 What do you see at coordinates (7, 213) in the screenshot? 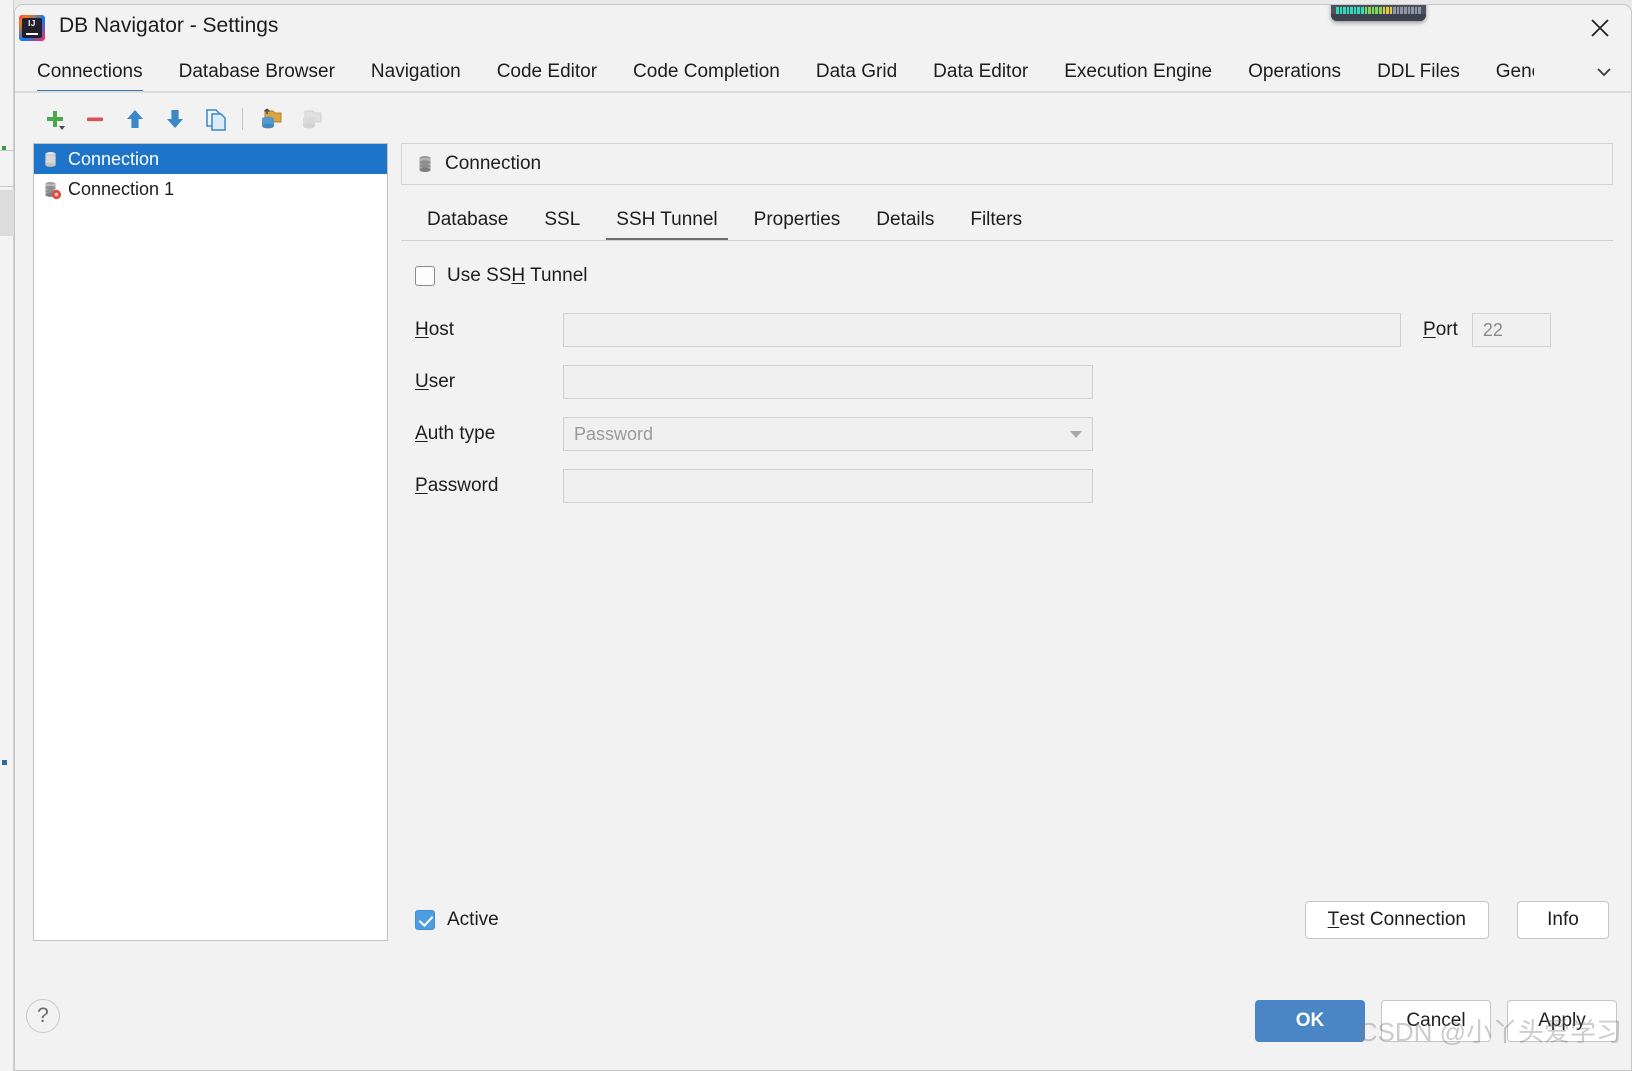
I see `bg-block` at bounding box center [7, 213].